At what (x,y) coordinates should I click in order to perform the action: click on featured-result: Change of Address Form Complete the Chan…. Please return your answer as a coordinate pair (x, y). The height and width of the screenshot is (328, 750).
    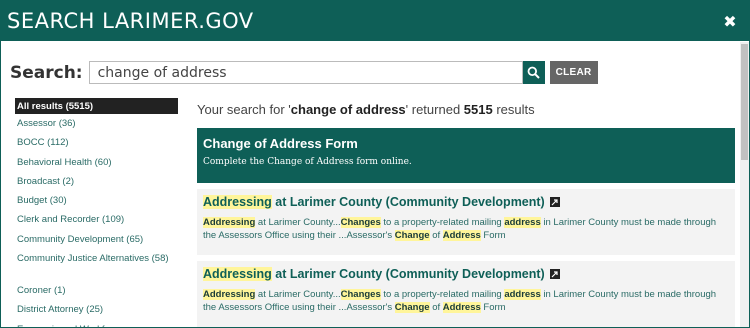
    Looking at the image, I should click on (466, 155).